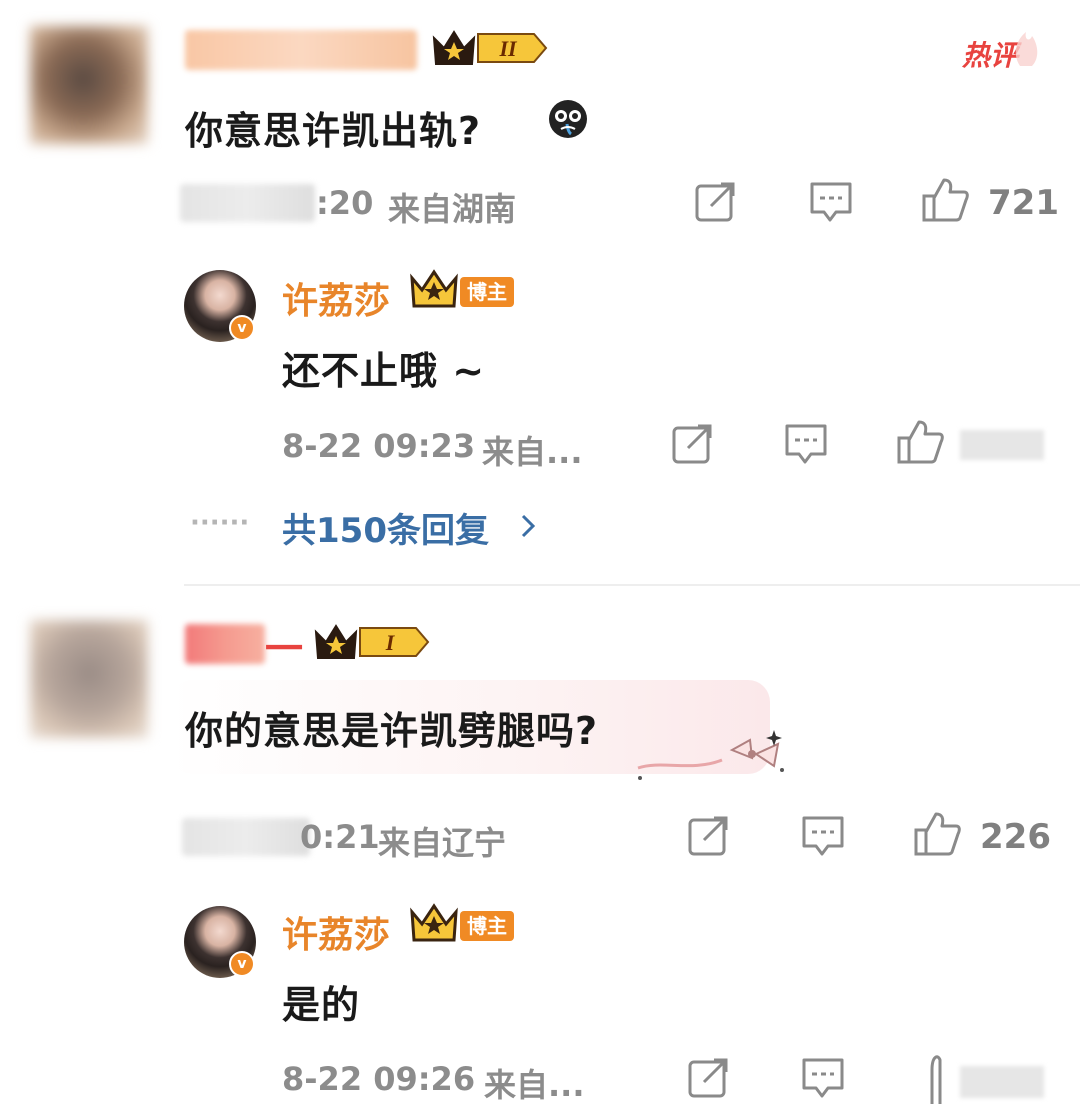 The width and height of the screenshot is (1080, 1116). Describe the element at coordinates (452, 209) in the screenshot. I see `comment-location: 来自湖南` at that location.